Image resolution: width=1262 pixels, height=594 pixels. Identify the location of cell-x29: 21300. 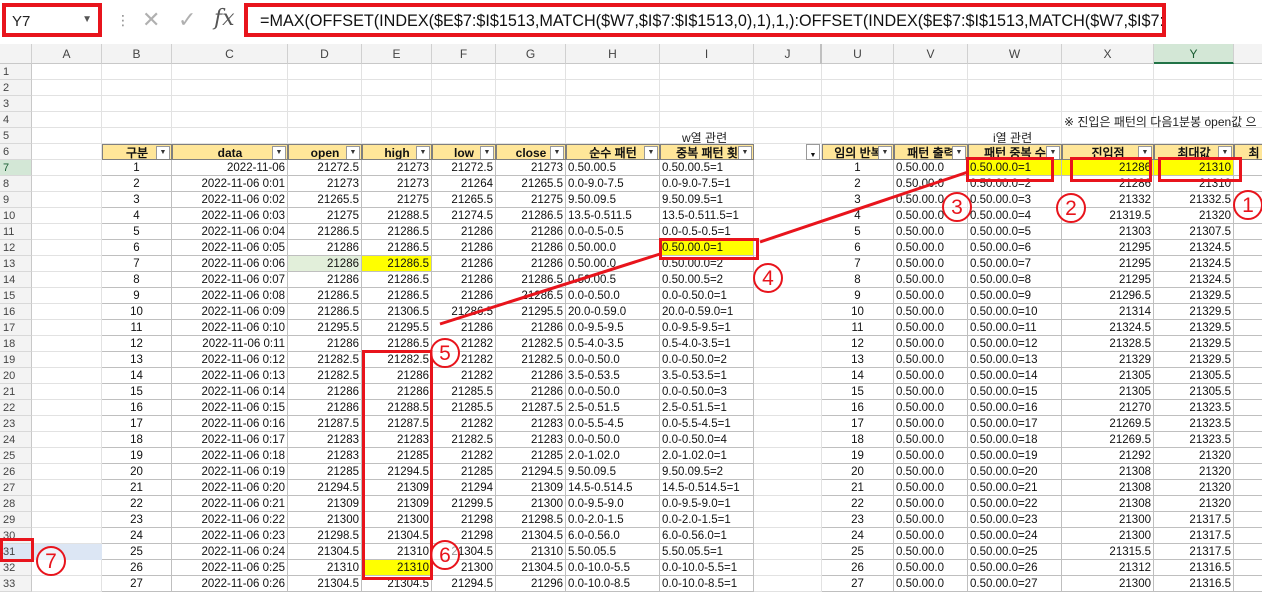
(1108, 520).